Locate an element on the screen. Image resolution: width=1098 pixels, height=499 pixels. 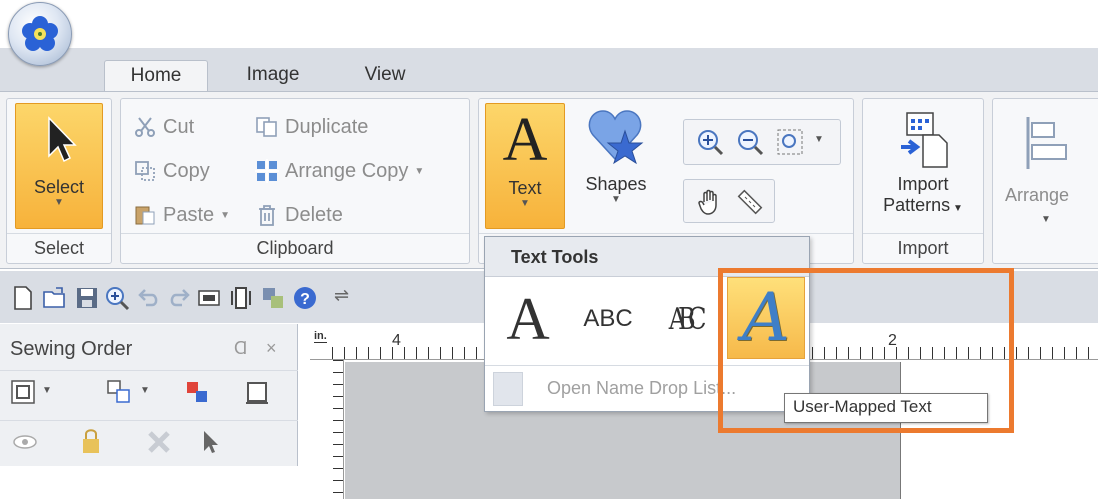
duplicate-button: Duplicate is located at coordinates (311, 127).